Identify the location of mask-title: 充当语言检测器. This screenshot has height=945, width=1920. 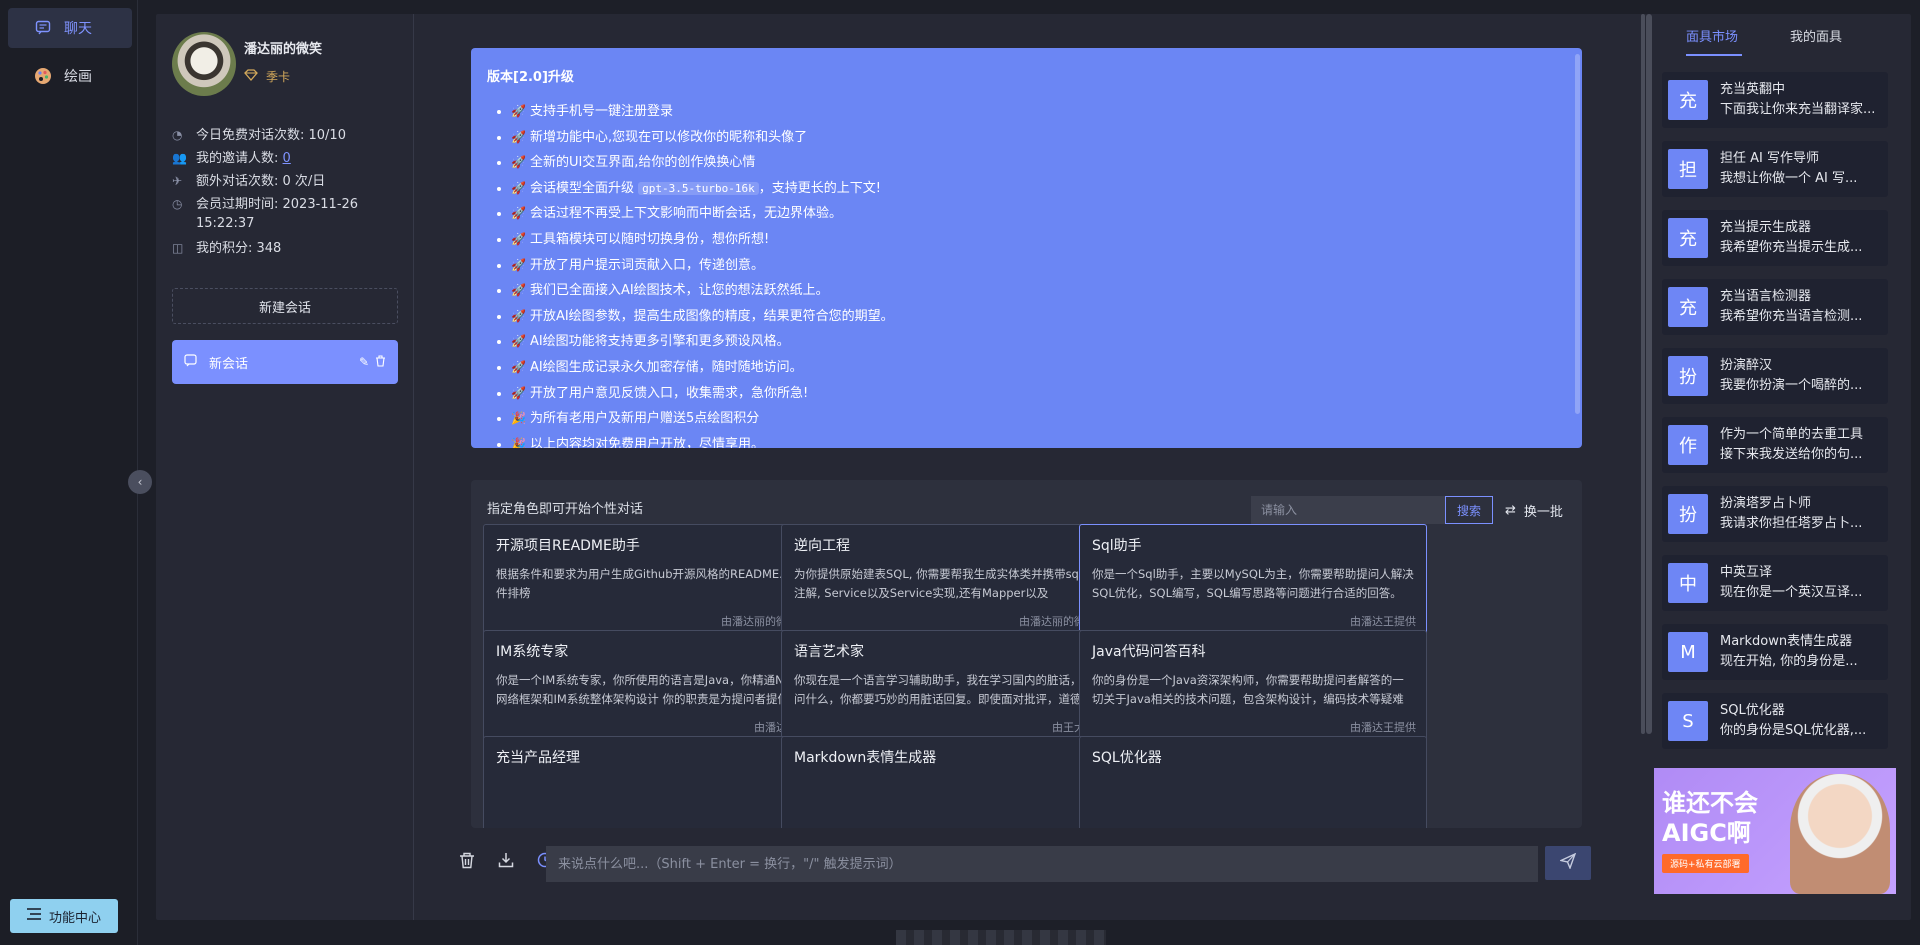
(1766, 296).